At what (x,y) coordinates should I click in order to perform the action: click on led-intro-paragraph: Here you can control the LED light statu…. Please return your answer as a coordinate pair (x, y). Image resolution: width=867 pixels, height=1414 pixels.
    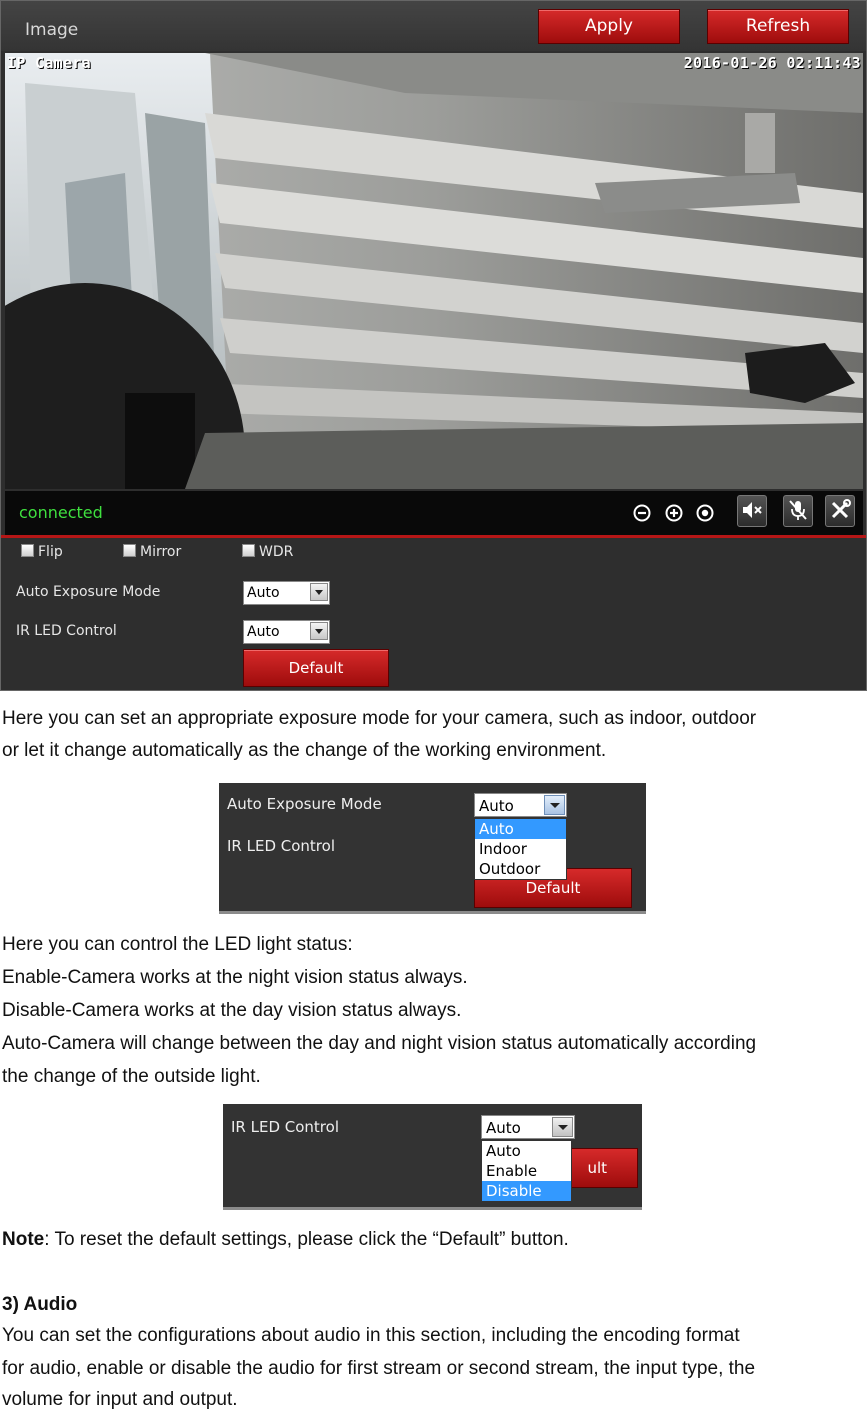
    Looking at the image, I should click on (177, 944).